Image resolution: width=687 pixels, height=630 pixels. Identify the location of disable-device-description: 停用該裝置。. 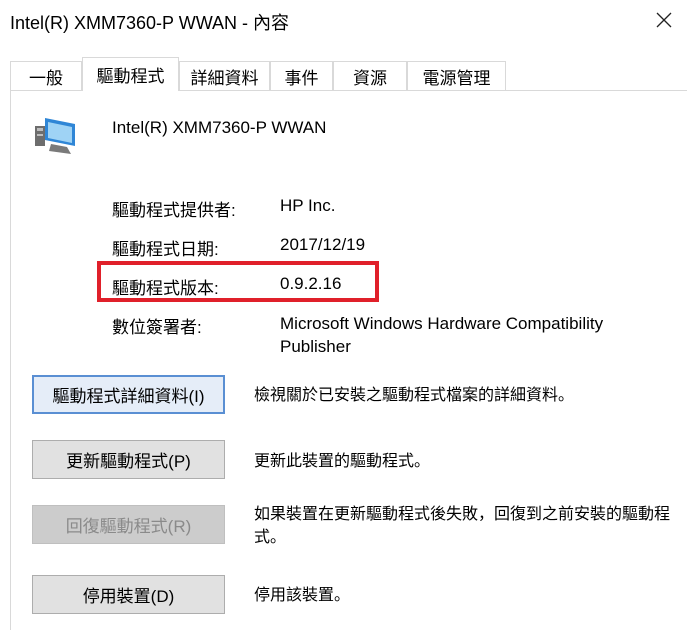
(302, 595).